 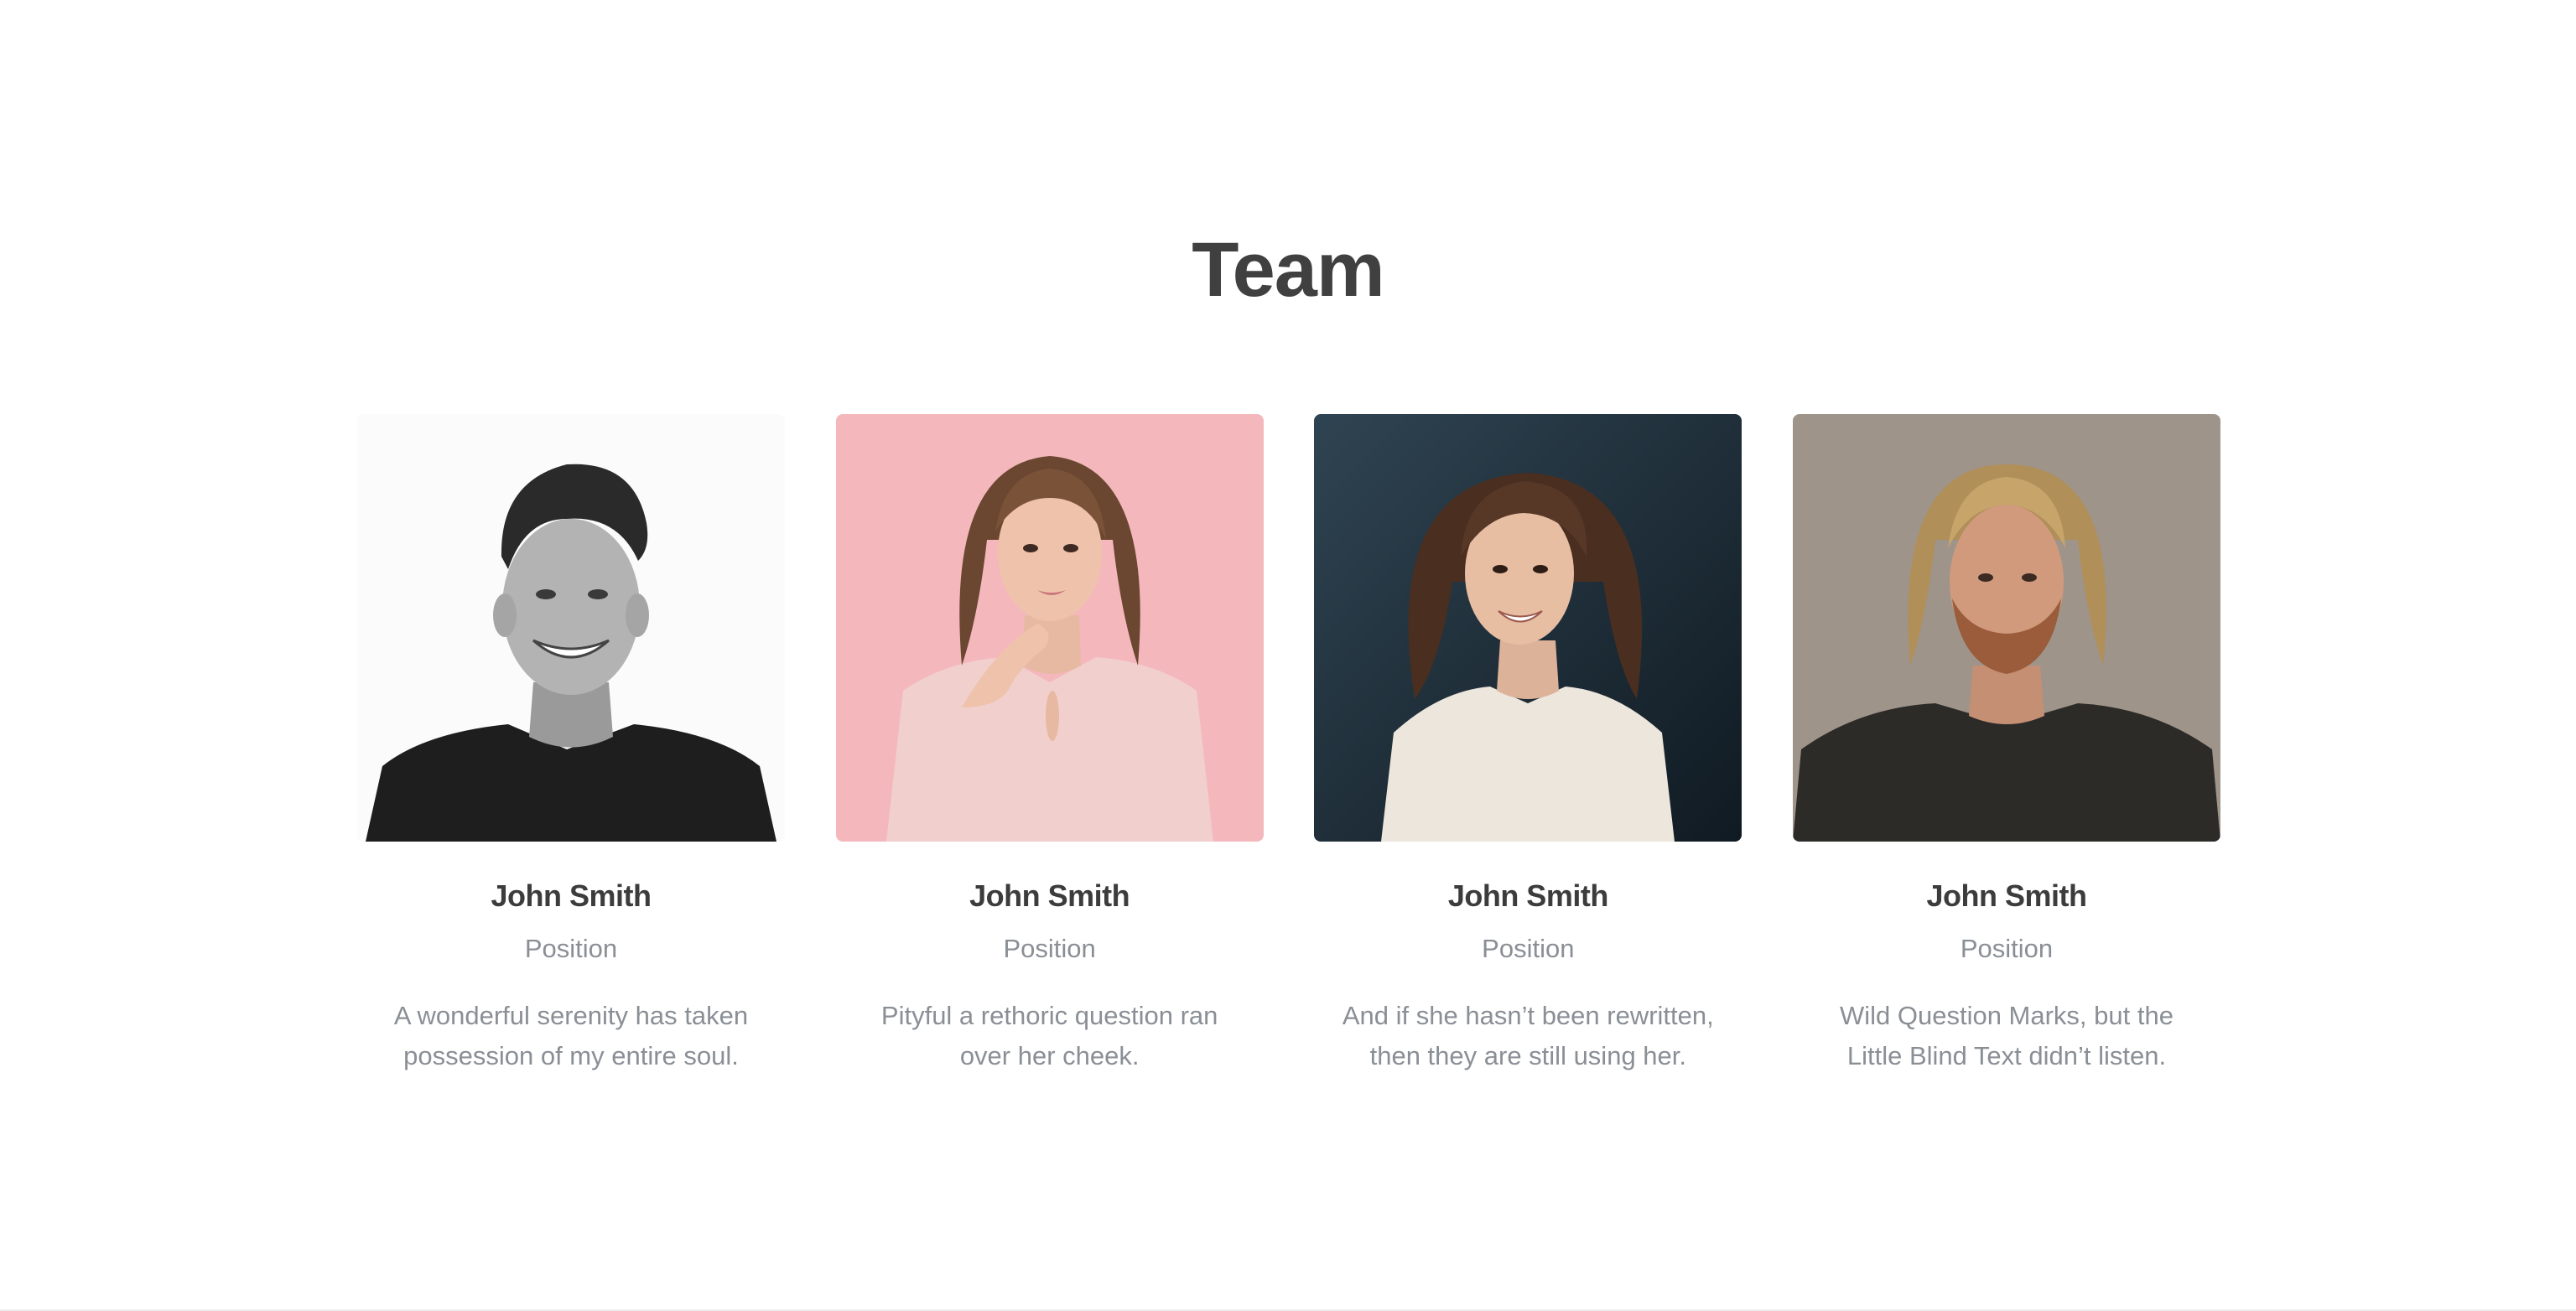 What do you see at coordinates (1288, 270) in the screenshot?
I see `section-title: Team` at bounding box center [1288, 270].